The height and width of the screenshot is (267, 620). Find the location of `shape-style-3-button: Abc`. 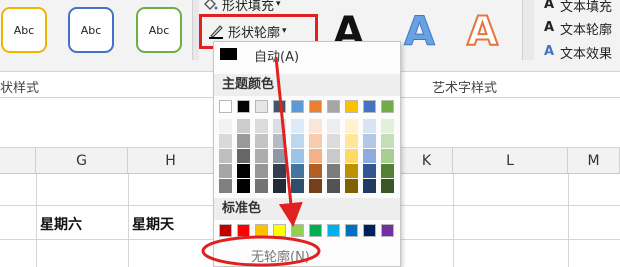

shape-style-3-button: Abc is located at coordinates (159, 30).